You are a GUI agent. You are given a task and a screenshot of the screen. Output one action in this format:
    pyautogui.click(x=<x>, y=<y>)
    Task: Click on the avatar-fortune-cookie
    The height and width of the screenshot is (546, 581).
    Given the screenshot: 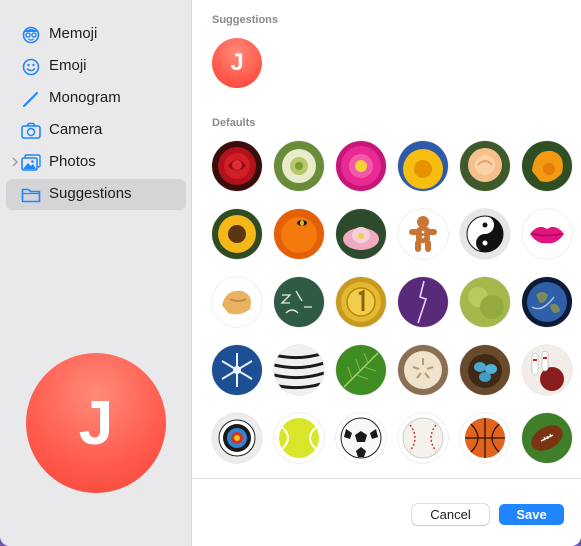 What is the action you would take?
    pyautogui.click(x=237, y=302)
    